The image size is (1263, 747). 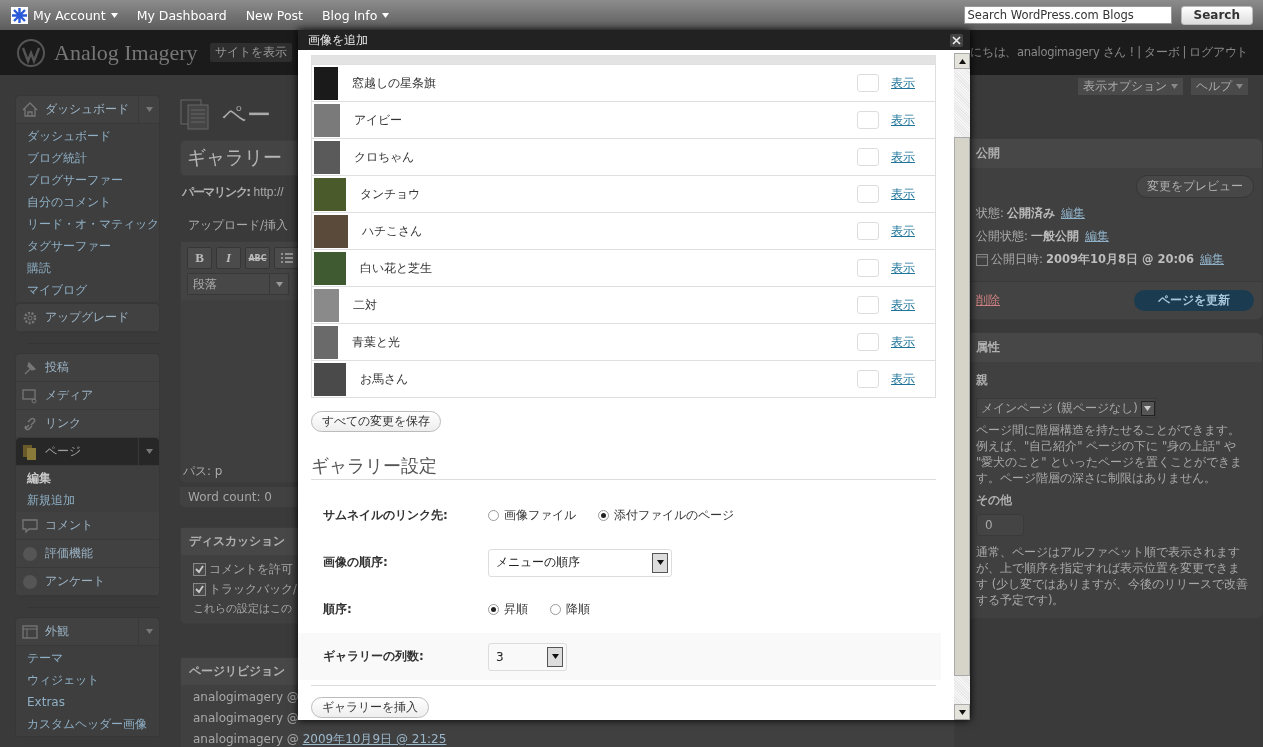 I want to click on submenu-item: マイブログ, so click(x=57, y=290).